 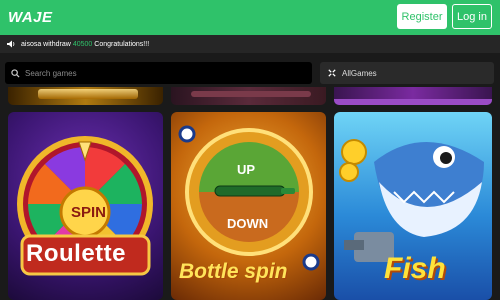 I want to click on bottle-spin-title: Bottle spin, so click(x=233, y=271).